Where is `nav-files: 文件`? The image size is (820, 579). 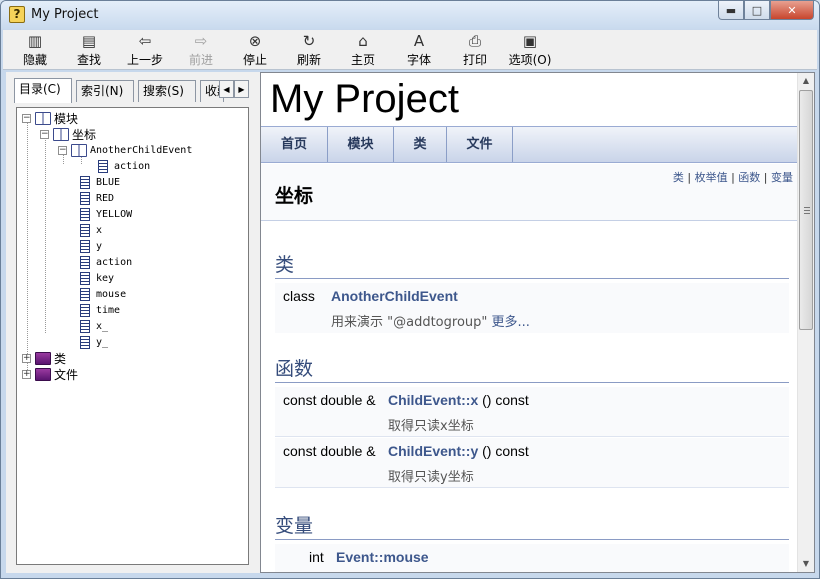 nav-files: 文件 is located at coordinates (480, 144).